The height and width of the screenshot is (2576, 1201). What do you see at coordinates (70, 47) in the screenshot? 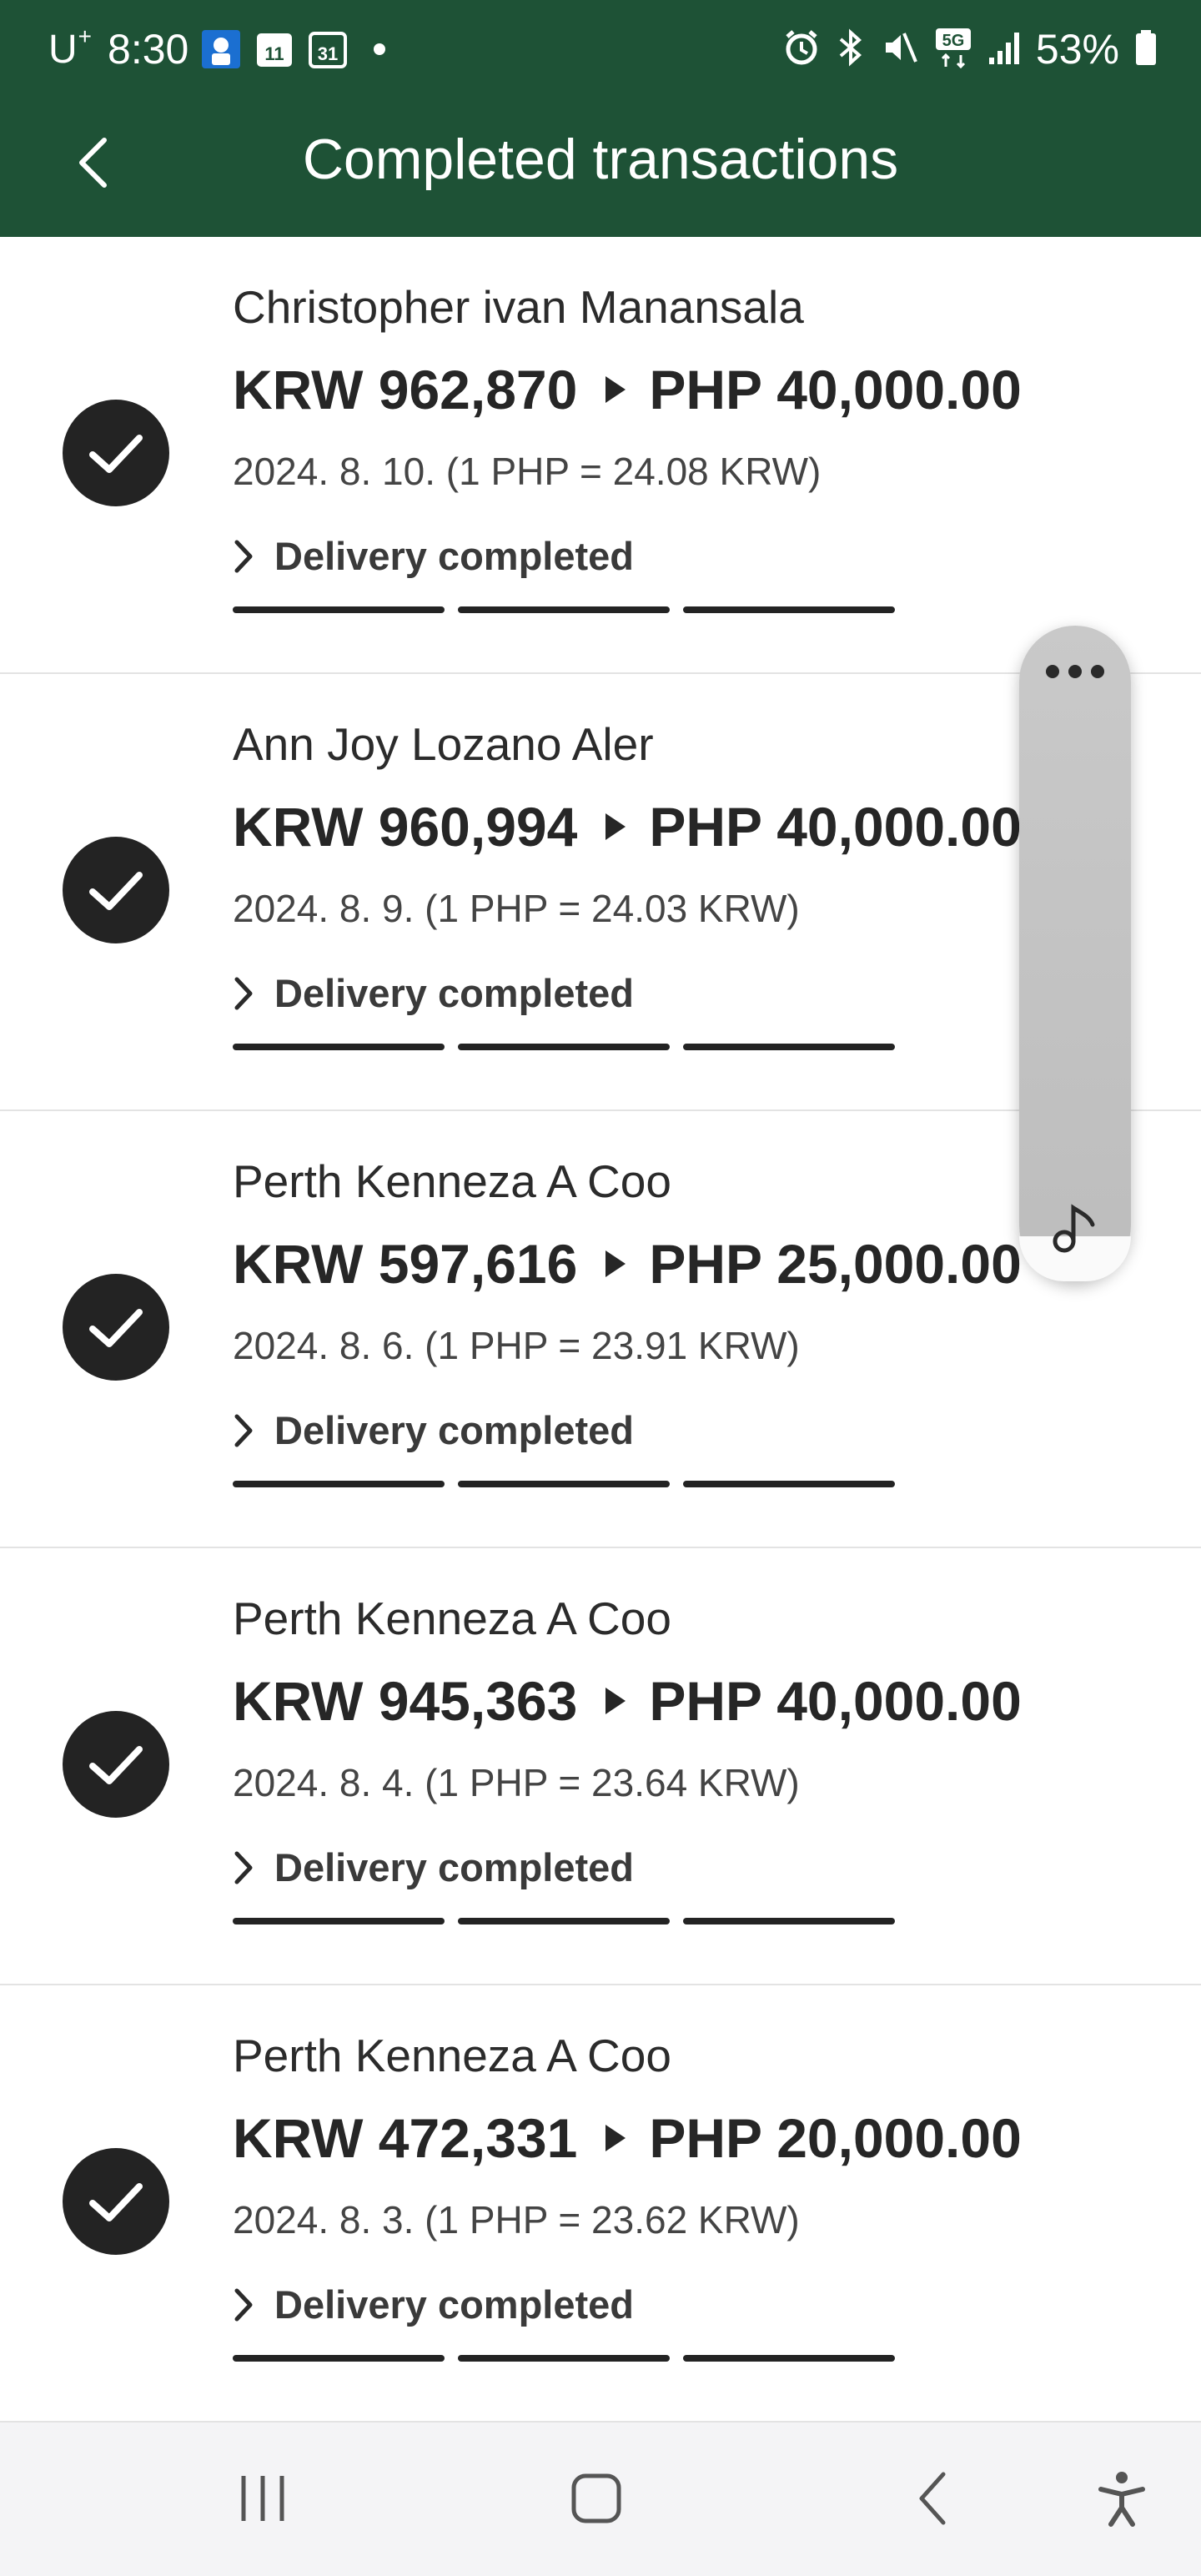
I see `carrier-label: U+` at bounding box center [70, 47].